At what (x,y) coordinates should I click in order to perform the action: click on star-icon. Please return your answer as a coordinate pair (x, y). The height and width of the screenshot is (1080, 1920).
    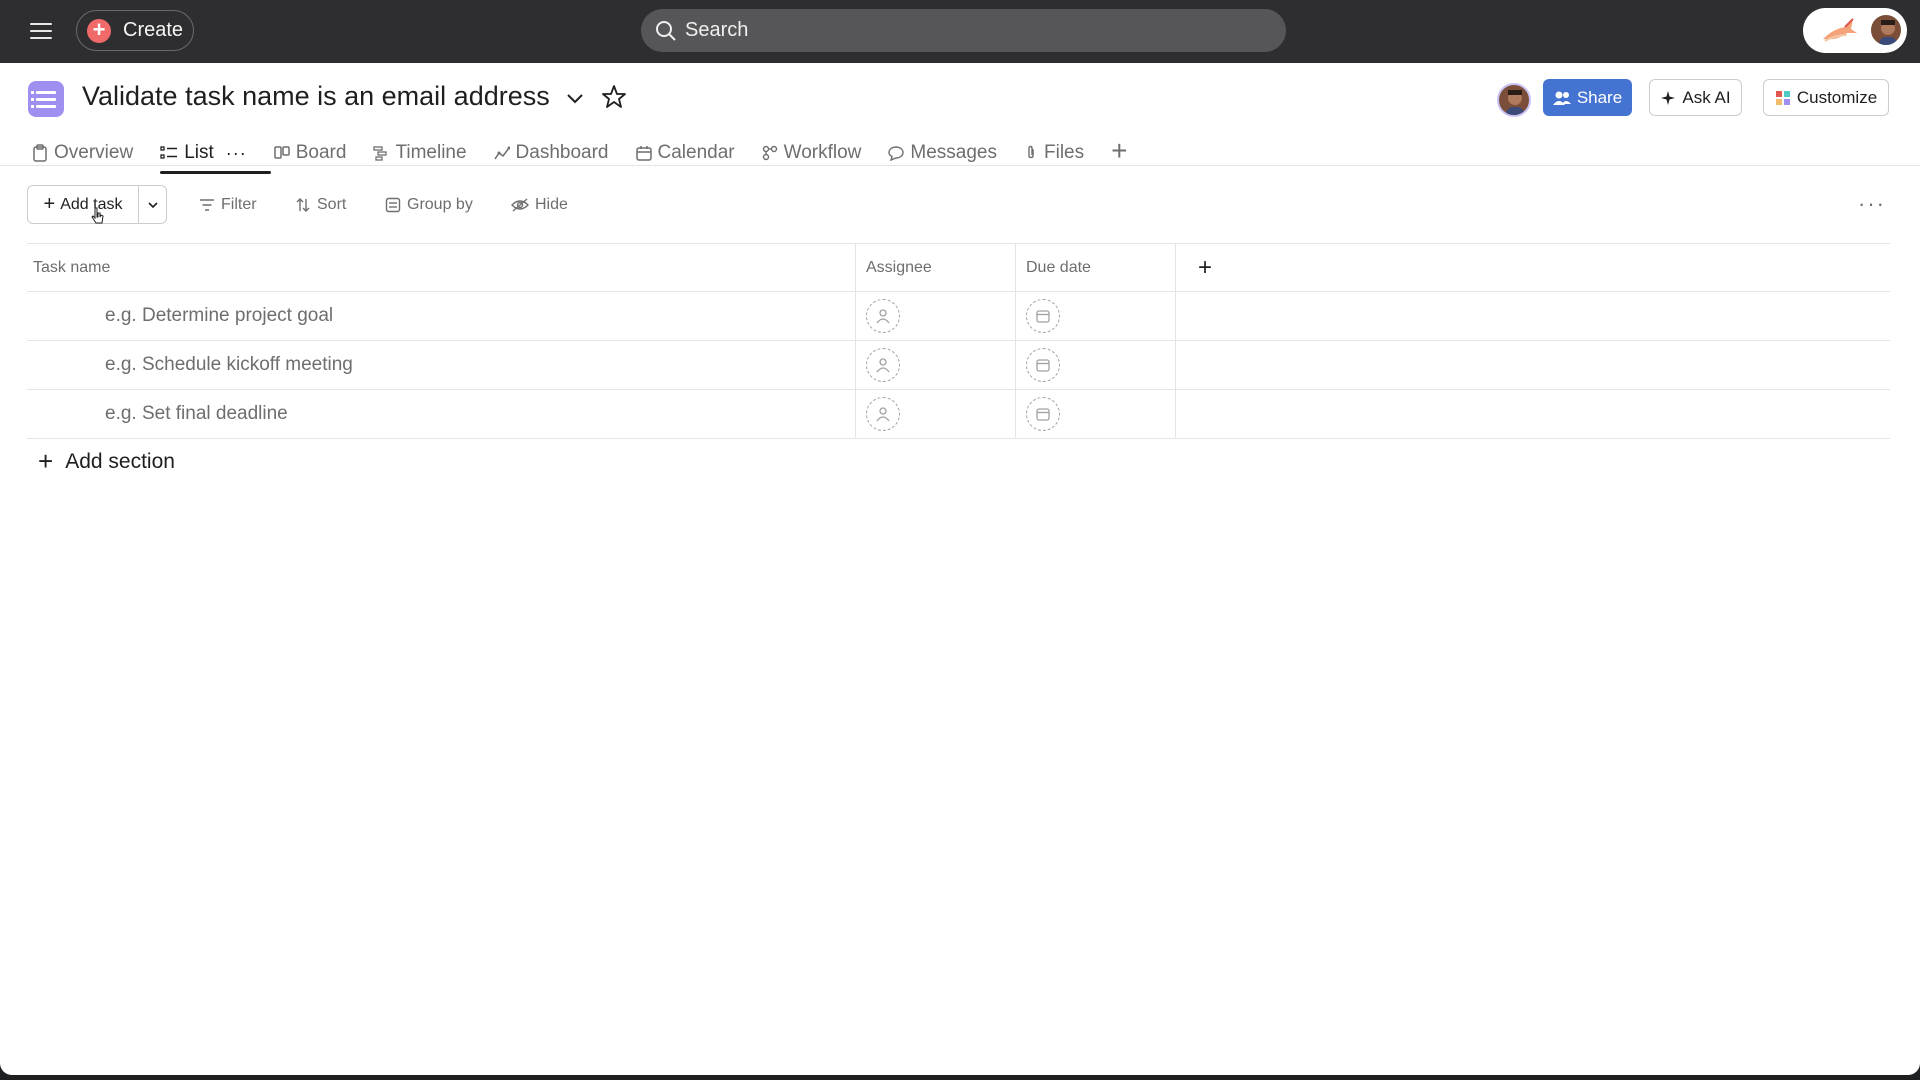
    Looking at the image, I should click on (614, 97).